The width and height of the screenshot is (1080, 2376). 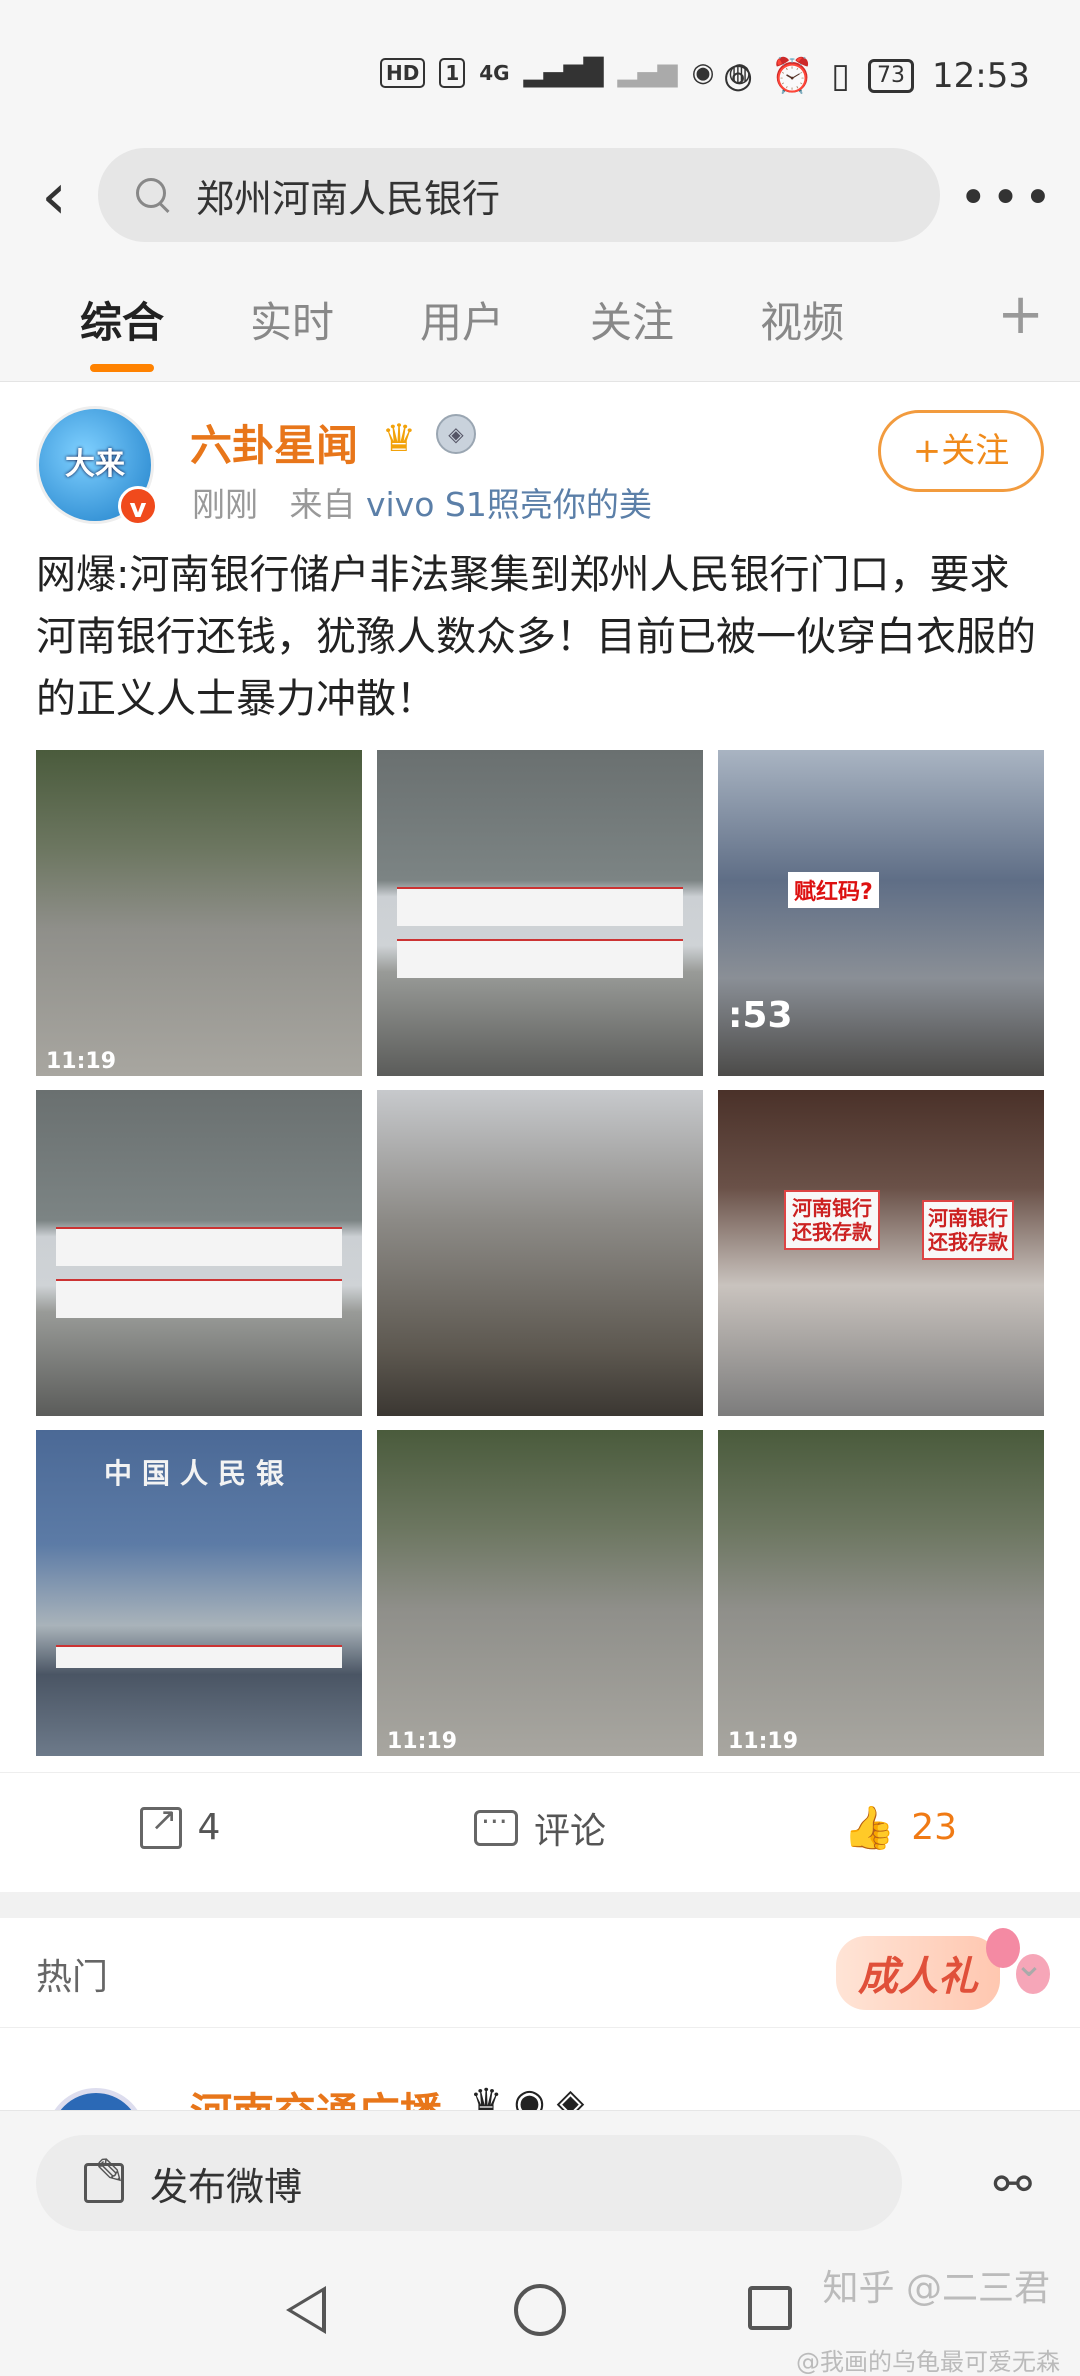 I want to click on add-tab-icon: +, so click(x=1020, y=314).